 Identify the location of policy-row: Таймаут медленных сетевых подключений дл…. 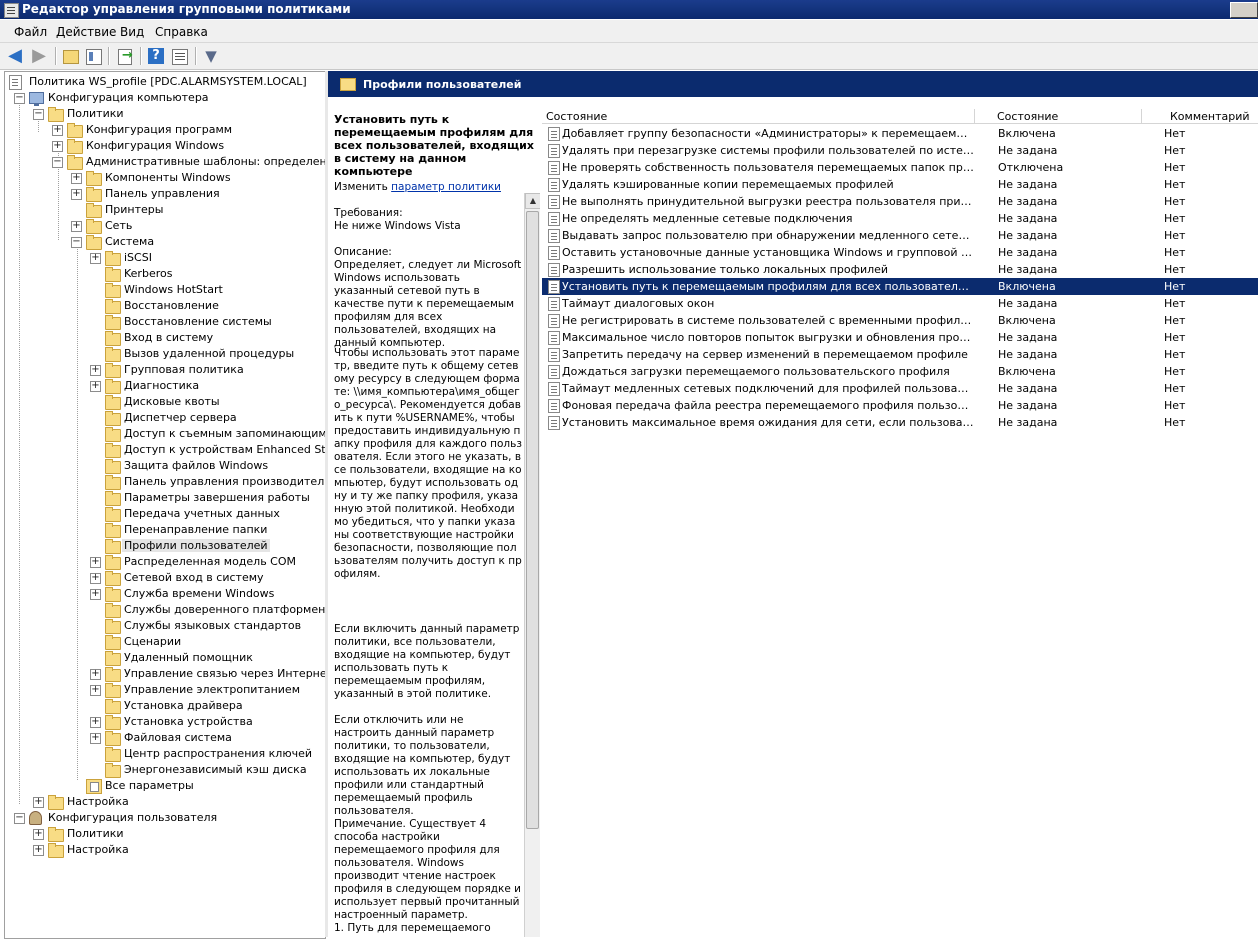
(900, 388).